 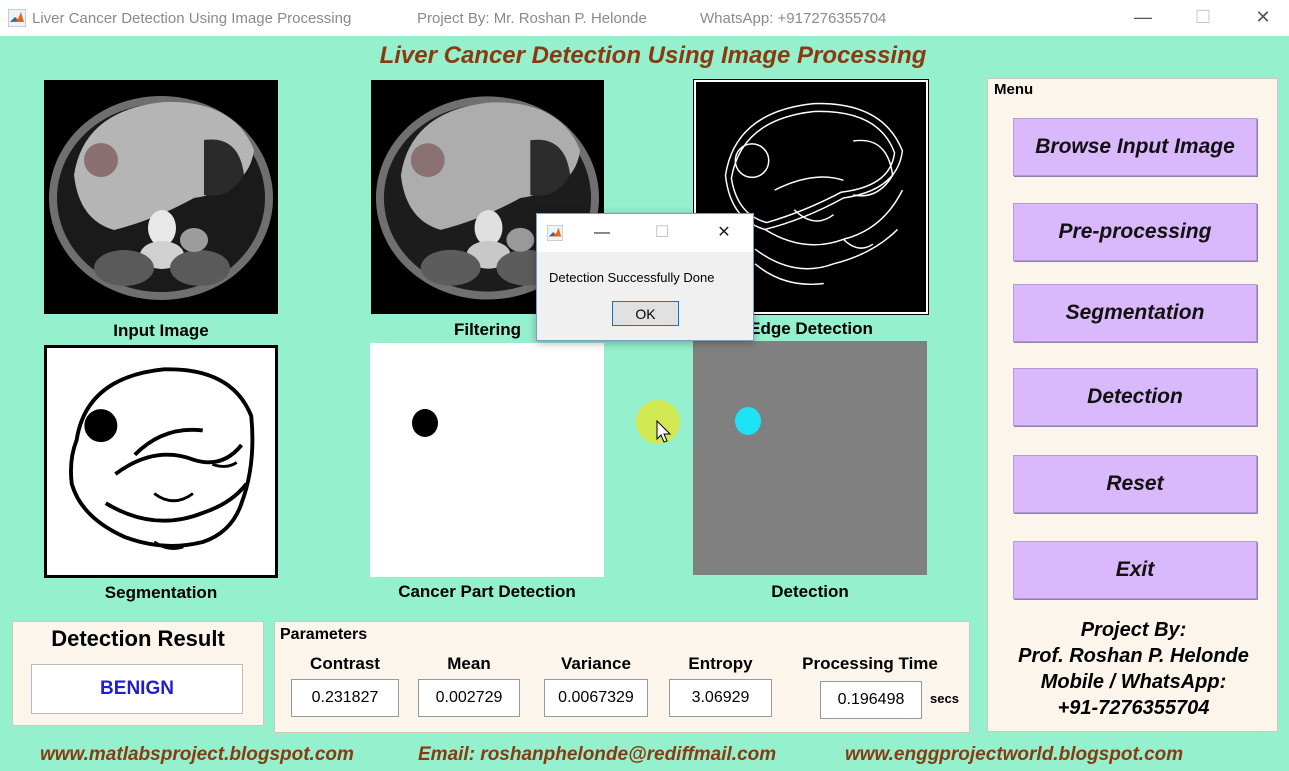 What do you see at coordinates (1133, 630) in the screenshot?
I see `credit-project-by: Project By:` at bounding box center [1133, 630].